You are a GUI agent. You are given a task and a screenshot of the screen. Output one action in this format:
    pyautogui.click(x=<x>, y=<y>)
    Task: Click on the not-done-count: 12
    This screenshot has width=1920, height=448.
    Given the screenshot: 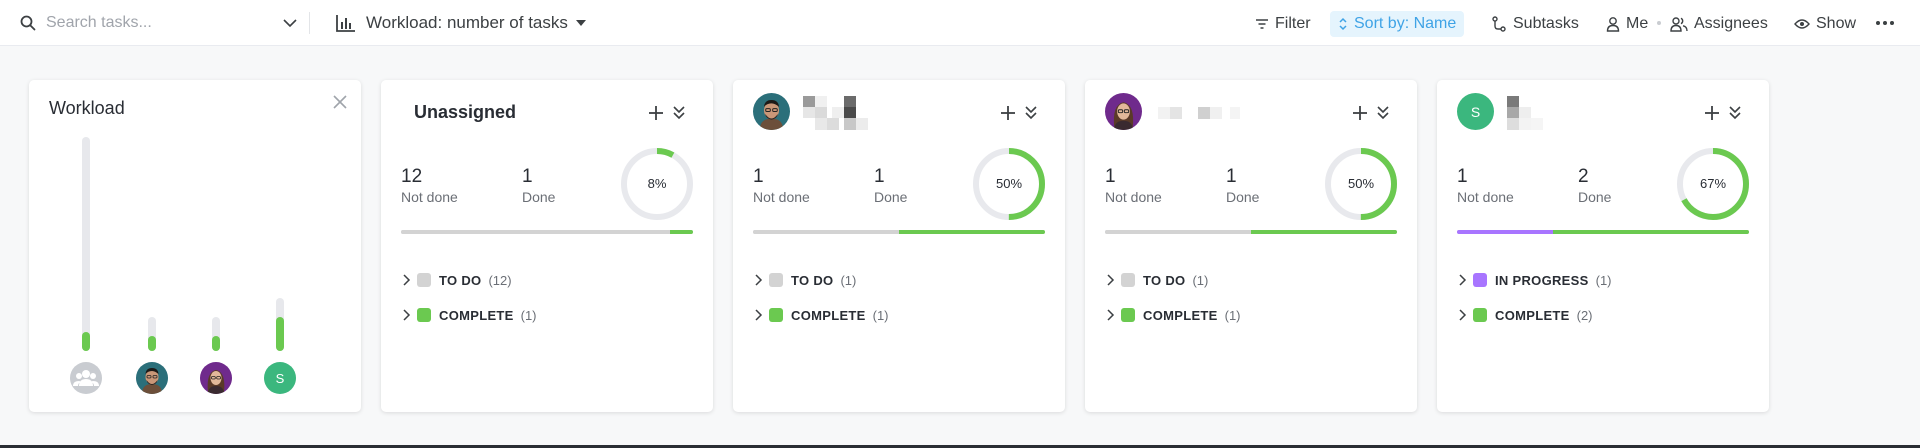 What is the action you would take?
    pyautogui.click(x=412, y=176)
    